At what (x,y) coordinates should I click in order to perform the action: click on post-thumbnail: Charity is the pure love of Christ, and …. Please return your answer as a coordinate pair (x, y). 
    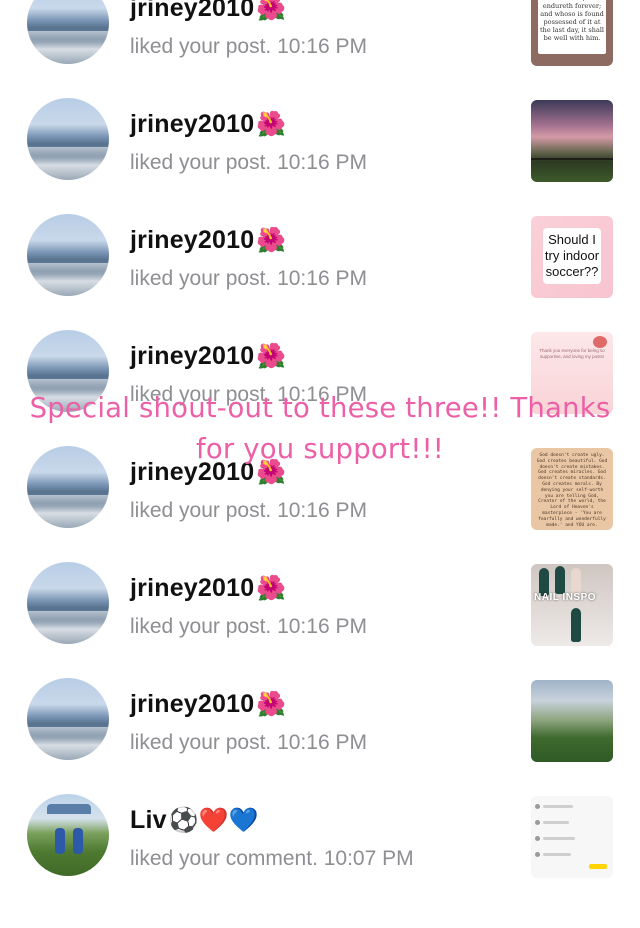
    Looking at the image, I should click on (572, 33).